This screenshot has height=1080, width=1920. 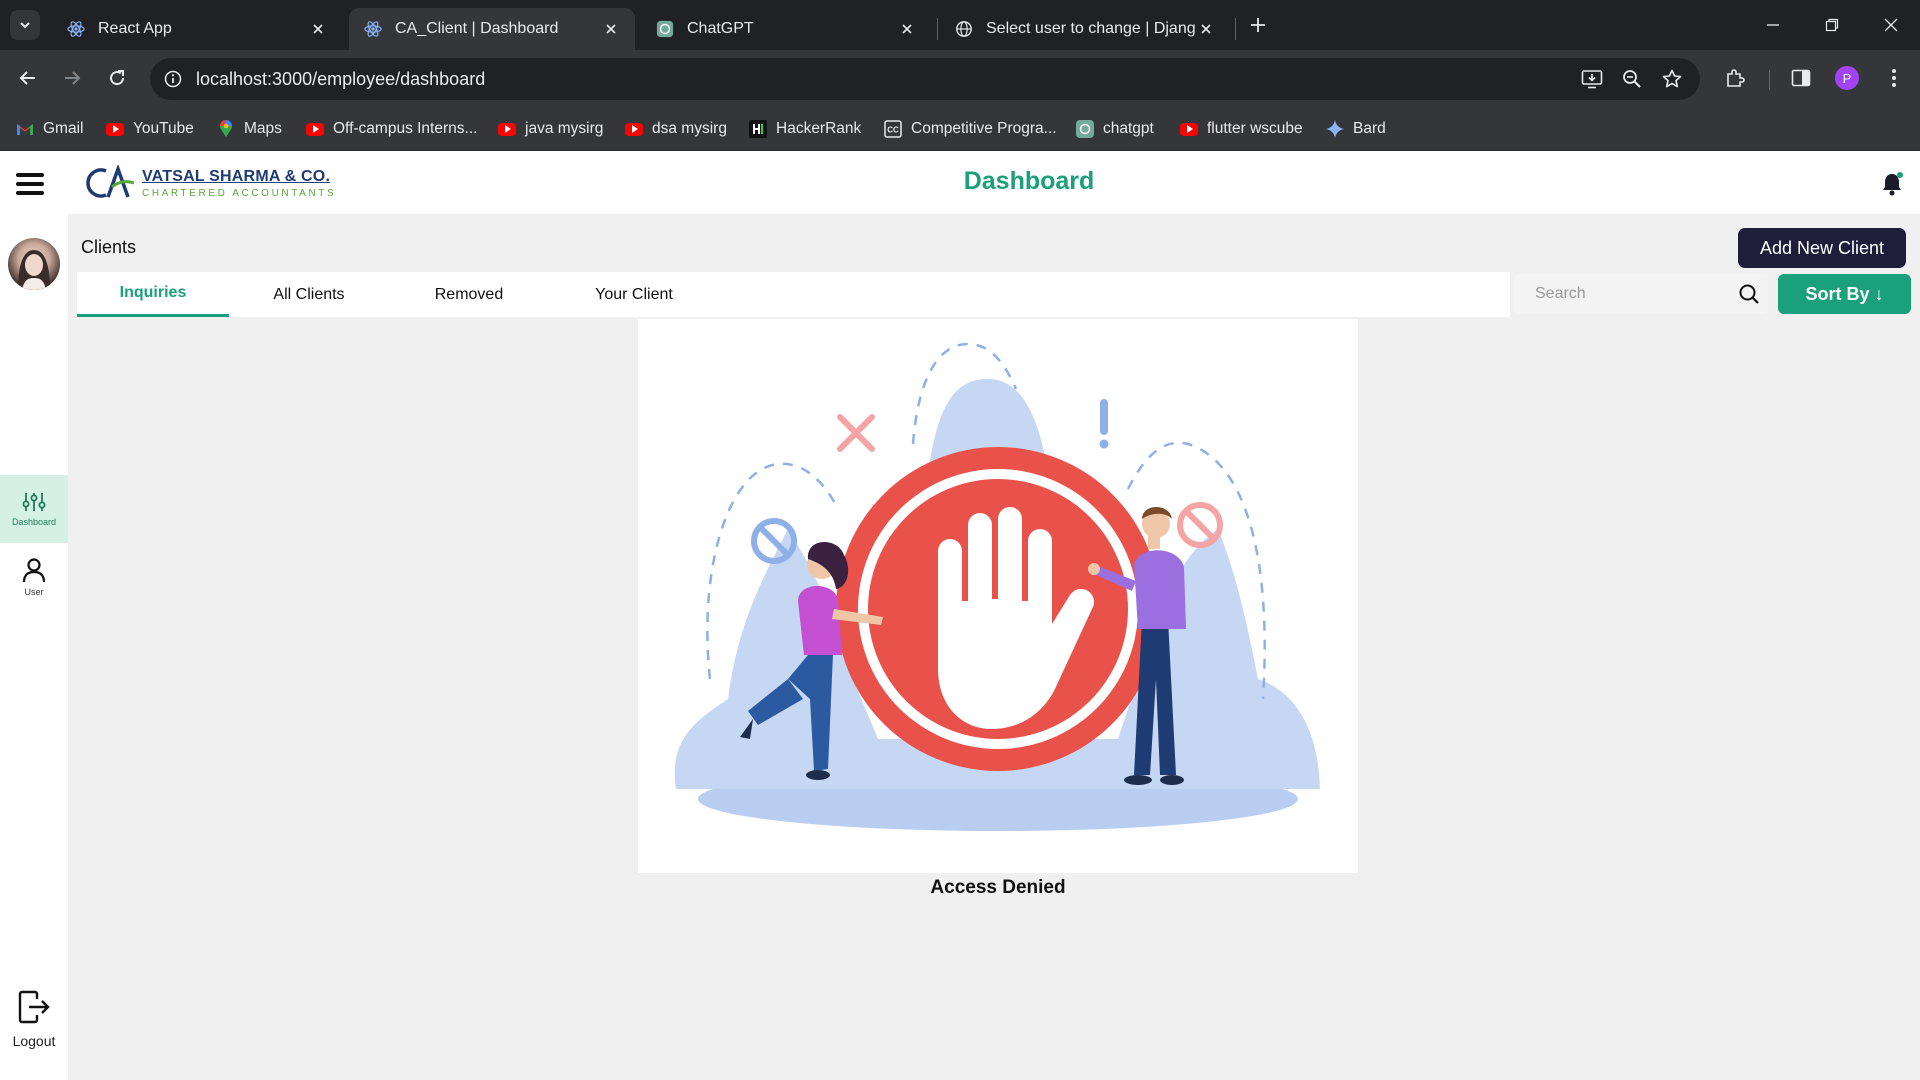 I want to click on profile-avatar: P, so click(x=1847, y=78).